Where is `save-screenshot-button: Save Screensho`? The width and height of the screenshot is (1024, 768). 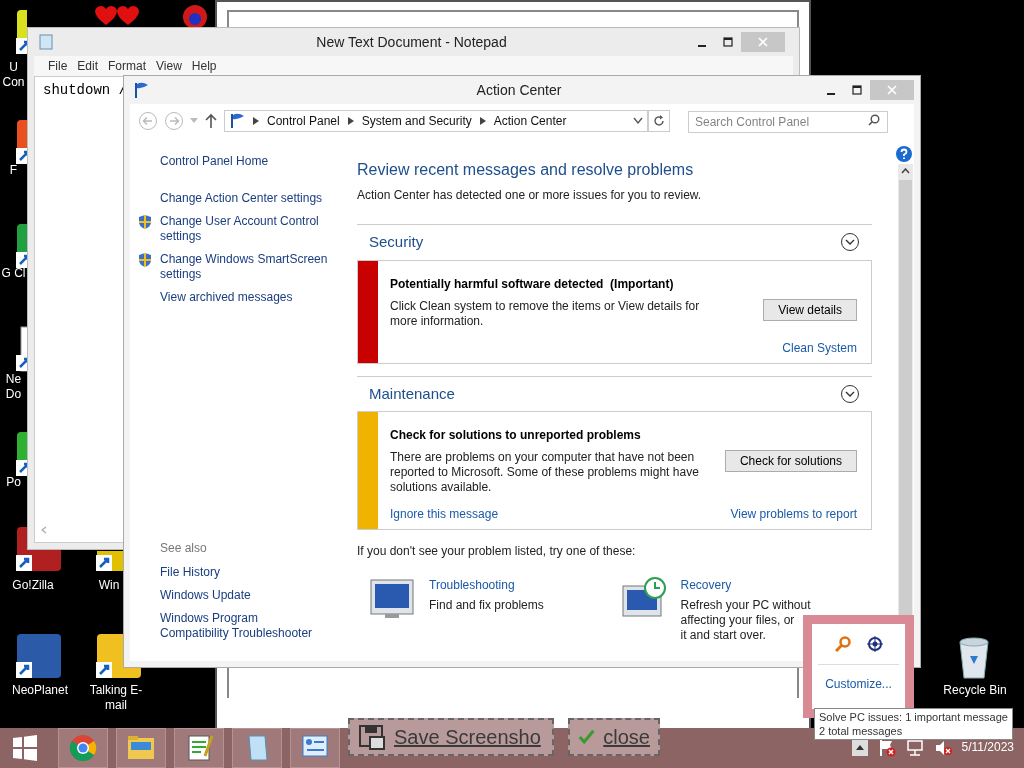 save-screenshot-button: Save Screensho is located at coordinates (451, 737).